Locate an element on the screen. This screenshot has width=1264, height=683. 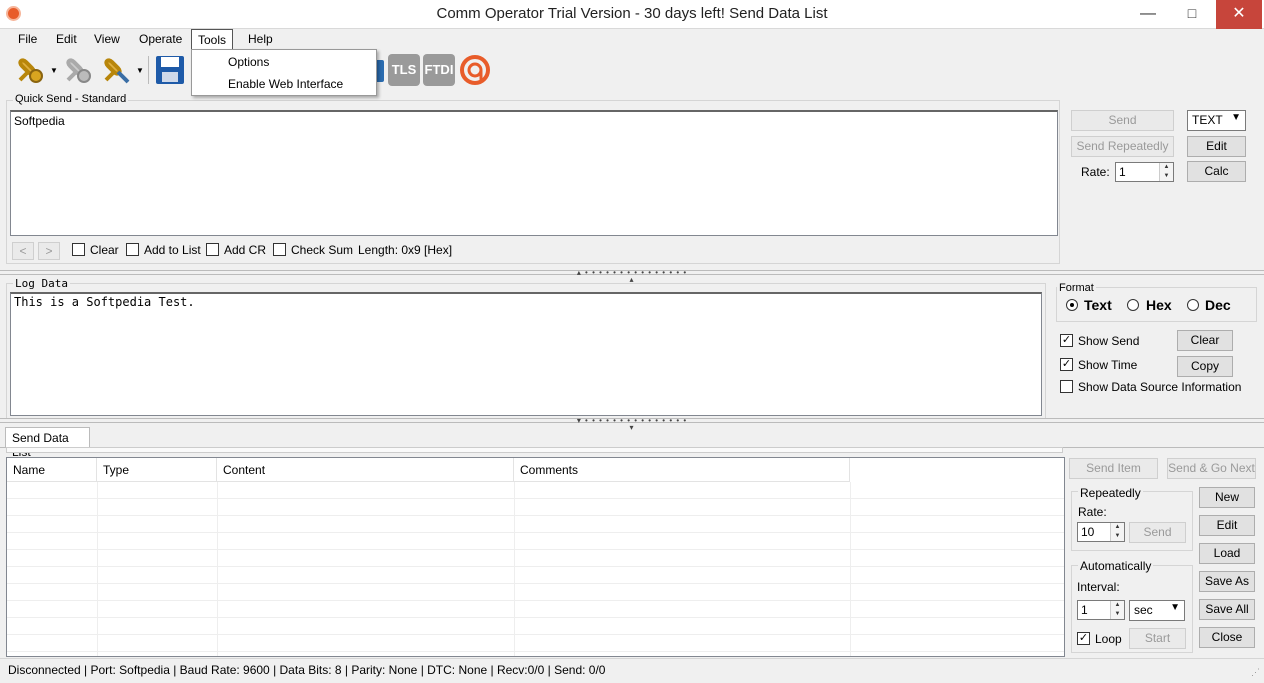
interval-unit-select: sec ▼ is located at coordinates (1157, 610).